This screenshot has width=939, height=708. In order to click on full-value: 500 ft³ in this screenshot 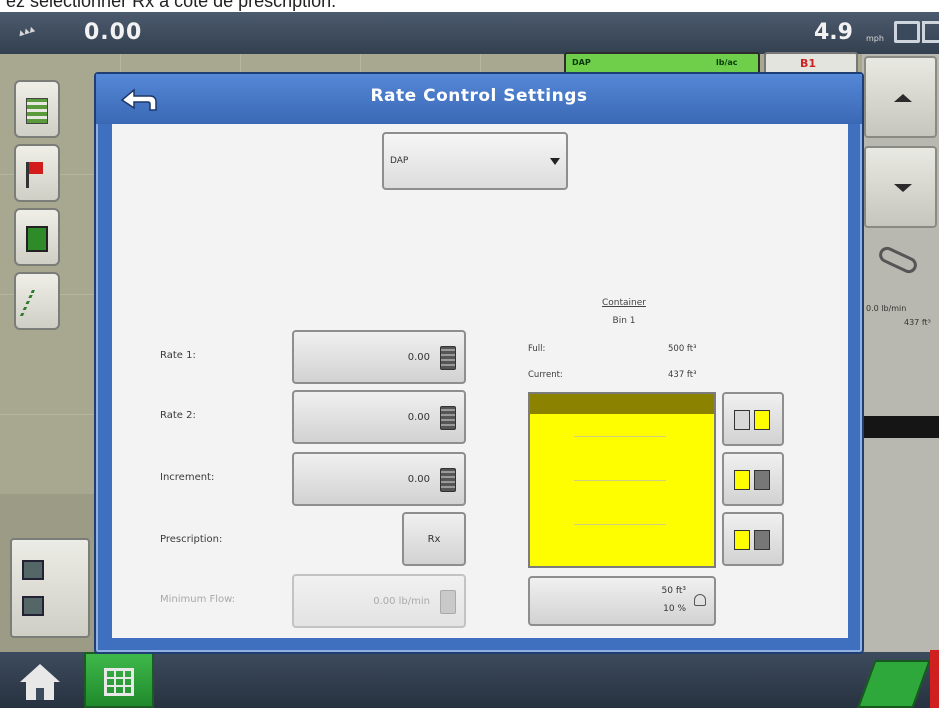, I will do `click(682, 349)`.